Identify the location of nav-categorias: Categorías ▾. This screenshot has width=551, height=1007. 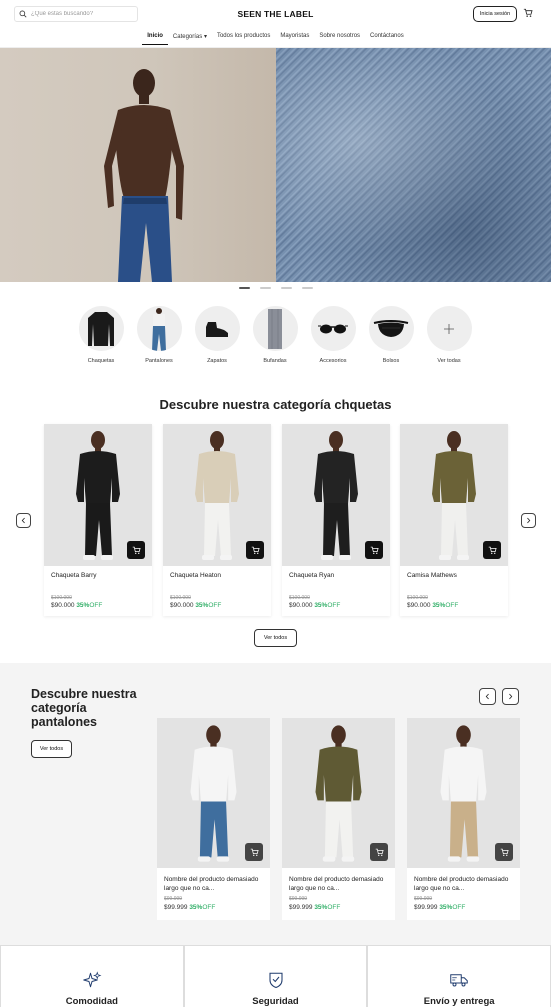
(190, 38).